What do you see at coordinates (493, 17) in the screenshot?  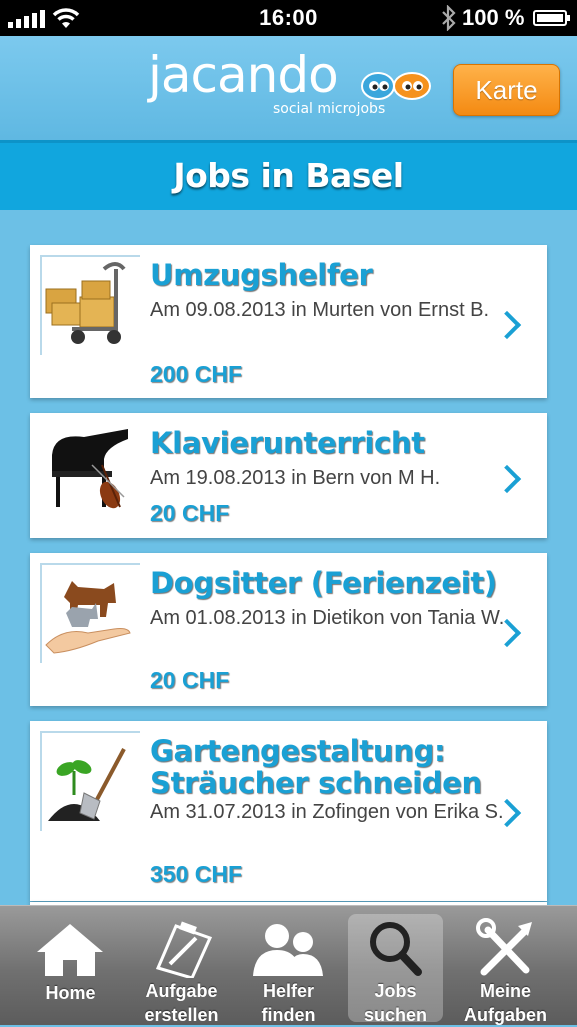 I see `battery-percentage: 100 %` at bounding box center [493, 17].